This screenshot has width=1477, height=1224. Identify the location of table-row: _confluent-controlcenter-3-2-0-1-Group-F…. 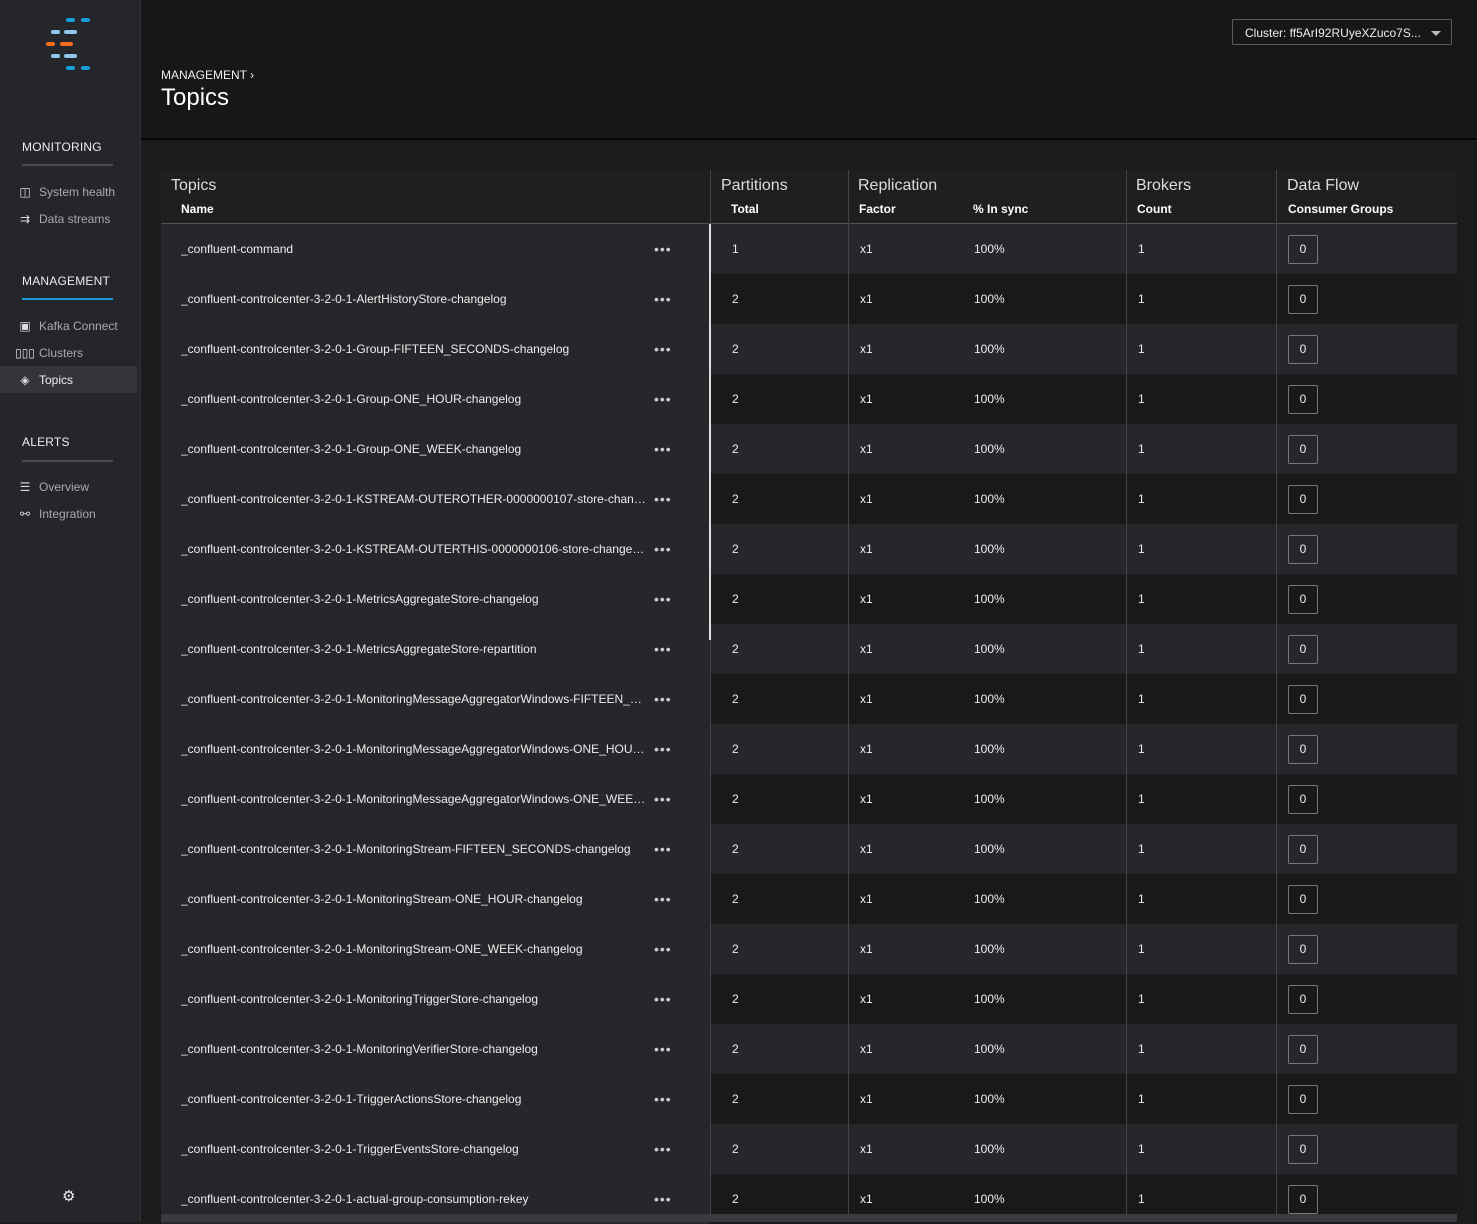
(809, 349).